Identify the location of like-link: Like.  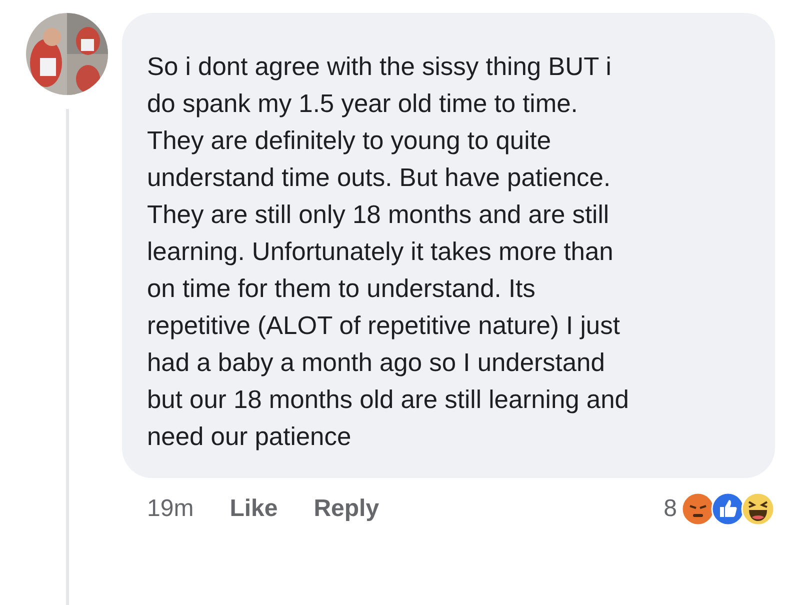
(254, 509).